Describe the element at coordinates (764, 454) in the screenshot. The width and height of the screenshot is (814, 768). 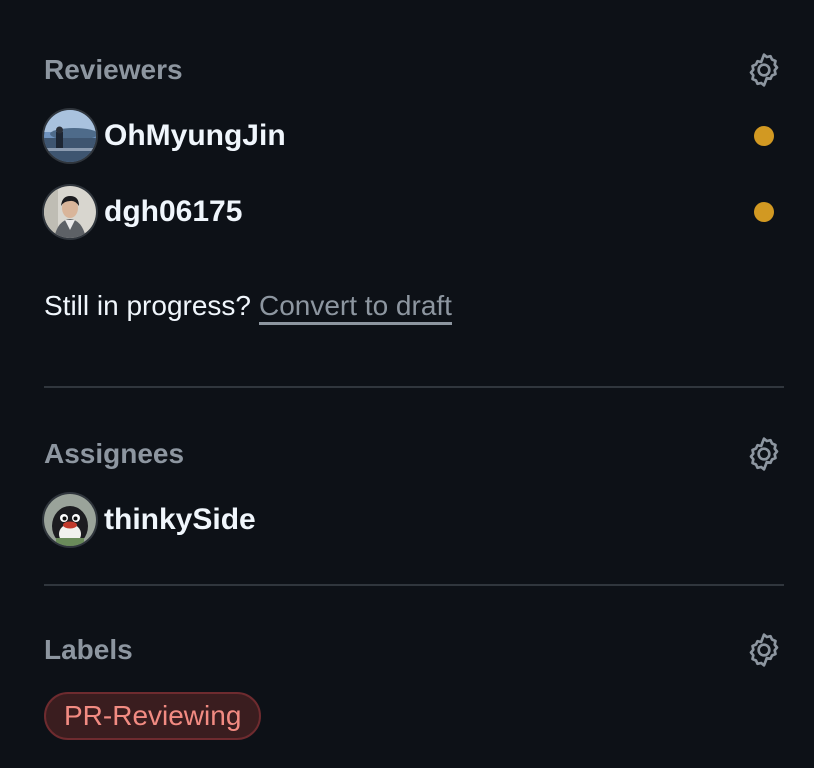
I see `assignees-gear-icon` at that location.